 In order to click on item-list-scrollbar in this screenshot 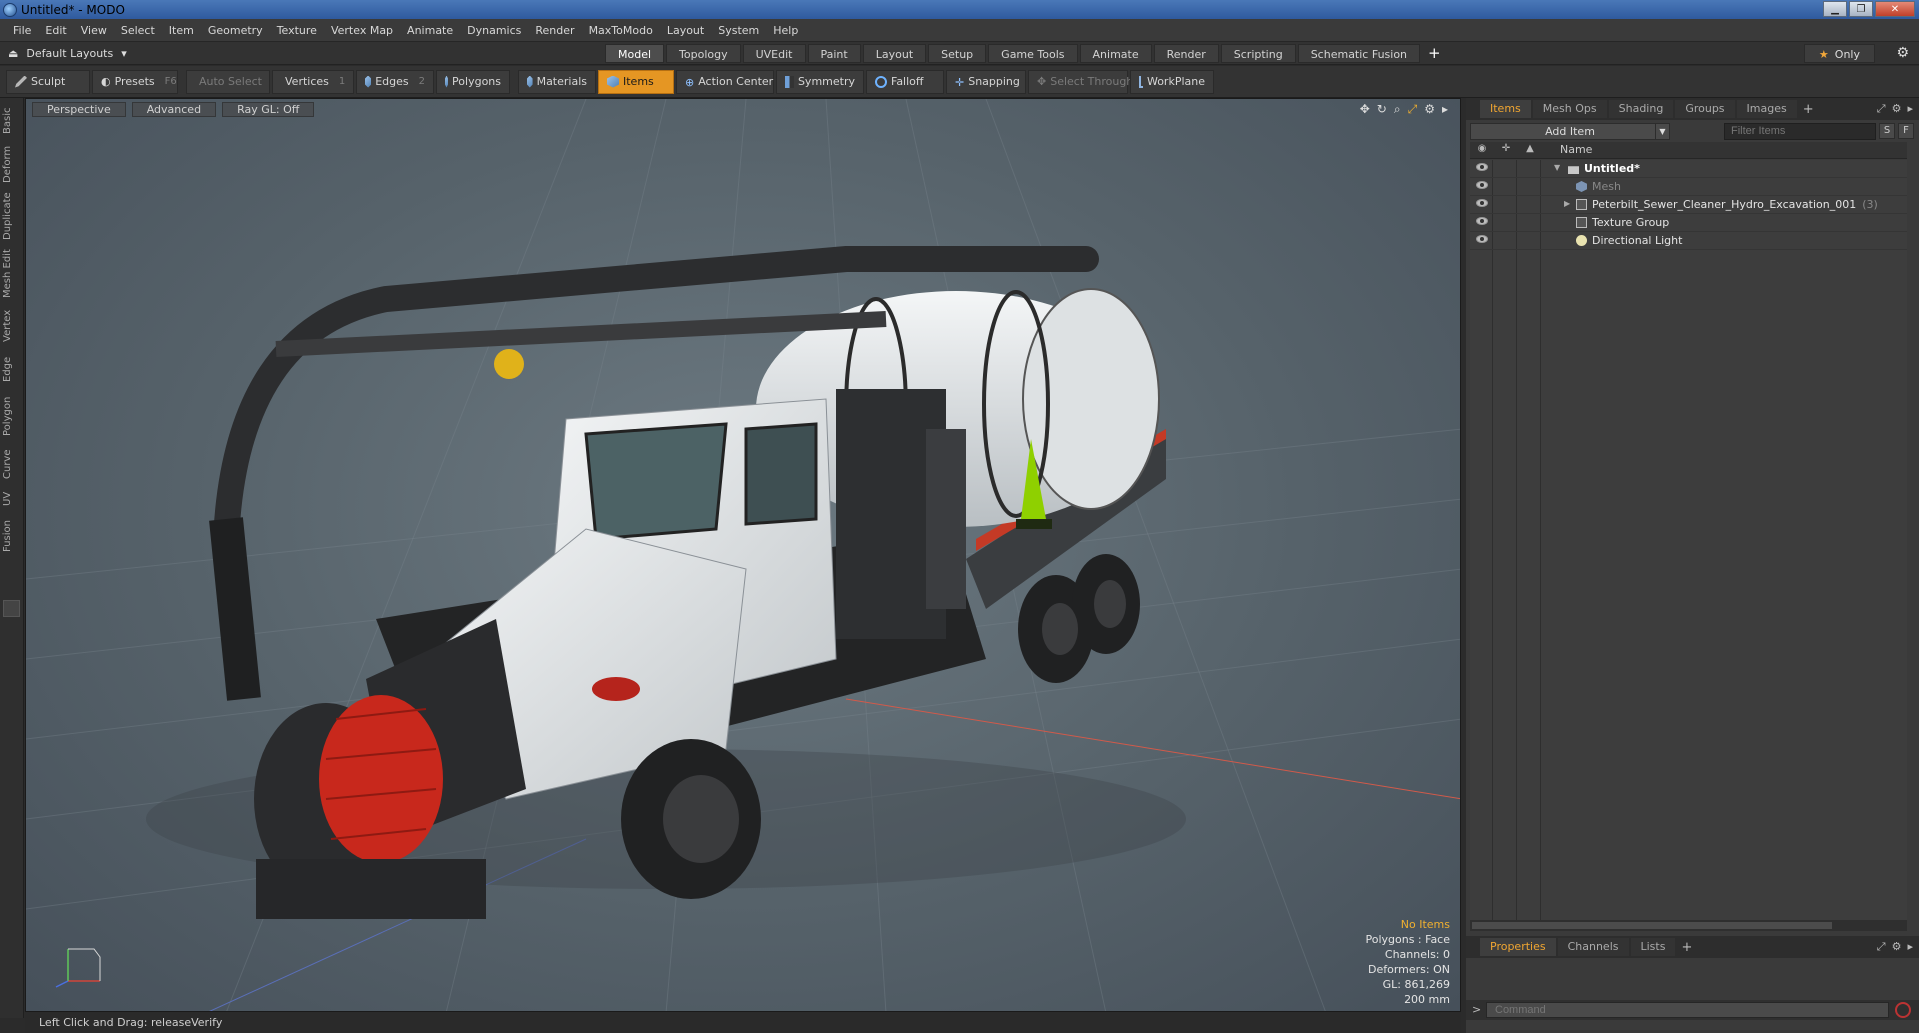, I will do `click(1688, 925)`.